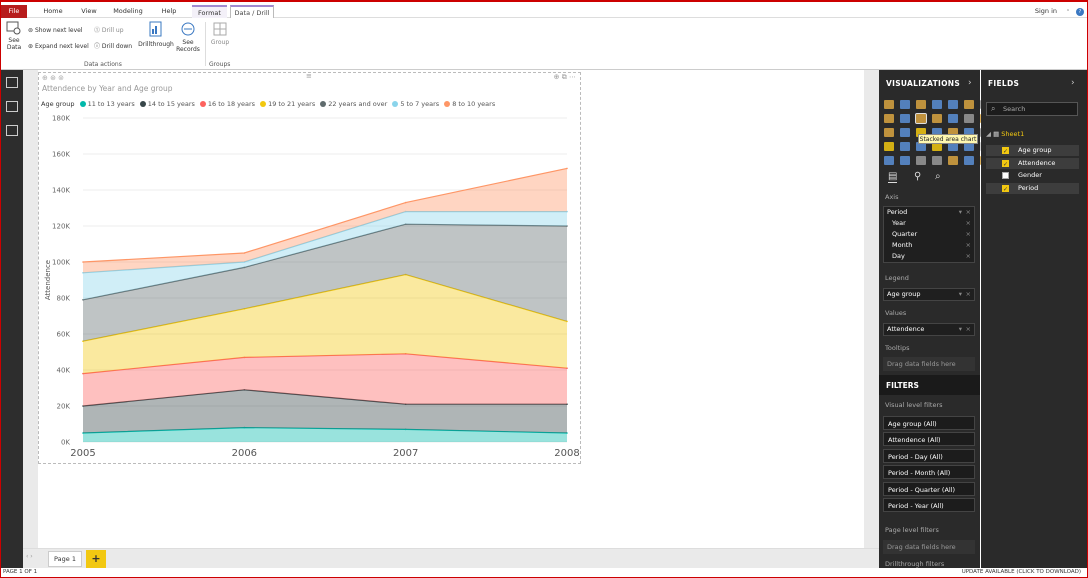 This screenshot has width=1088, height=578. I want to click on legend-field: Age group ▾ ×, so click(929, 294).